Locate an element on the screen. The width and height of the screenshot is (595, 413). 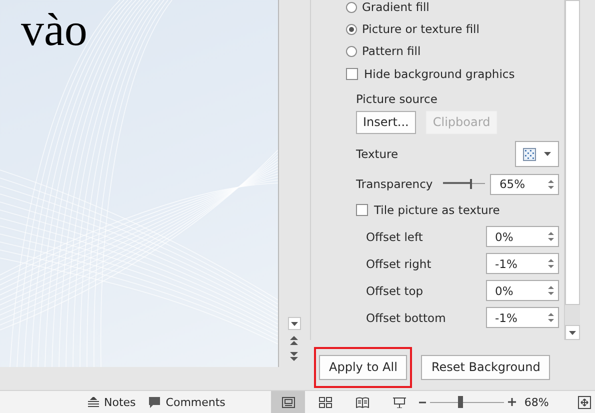
spin-value: 65% is located at coordinates (512, 184).